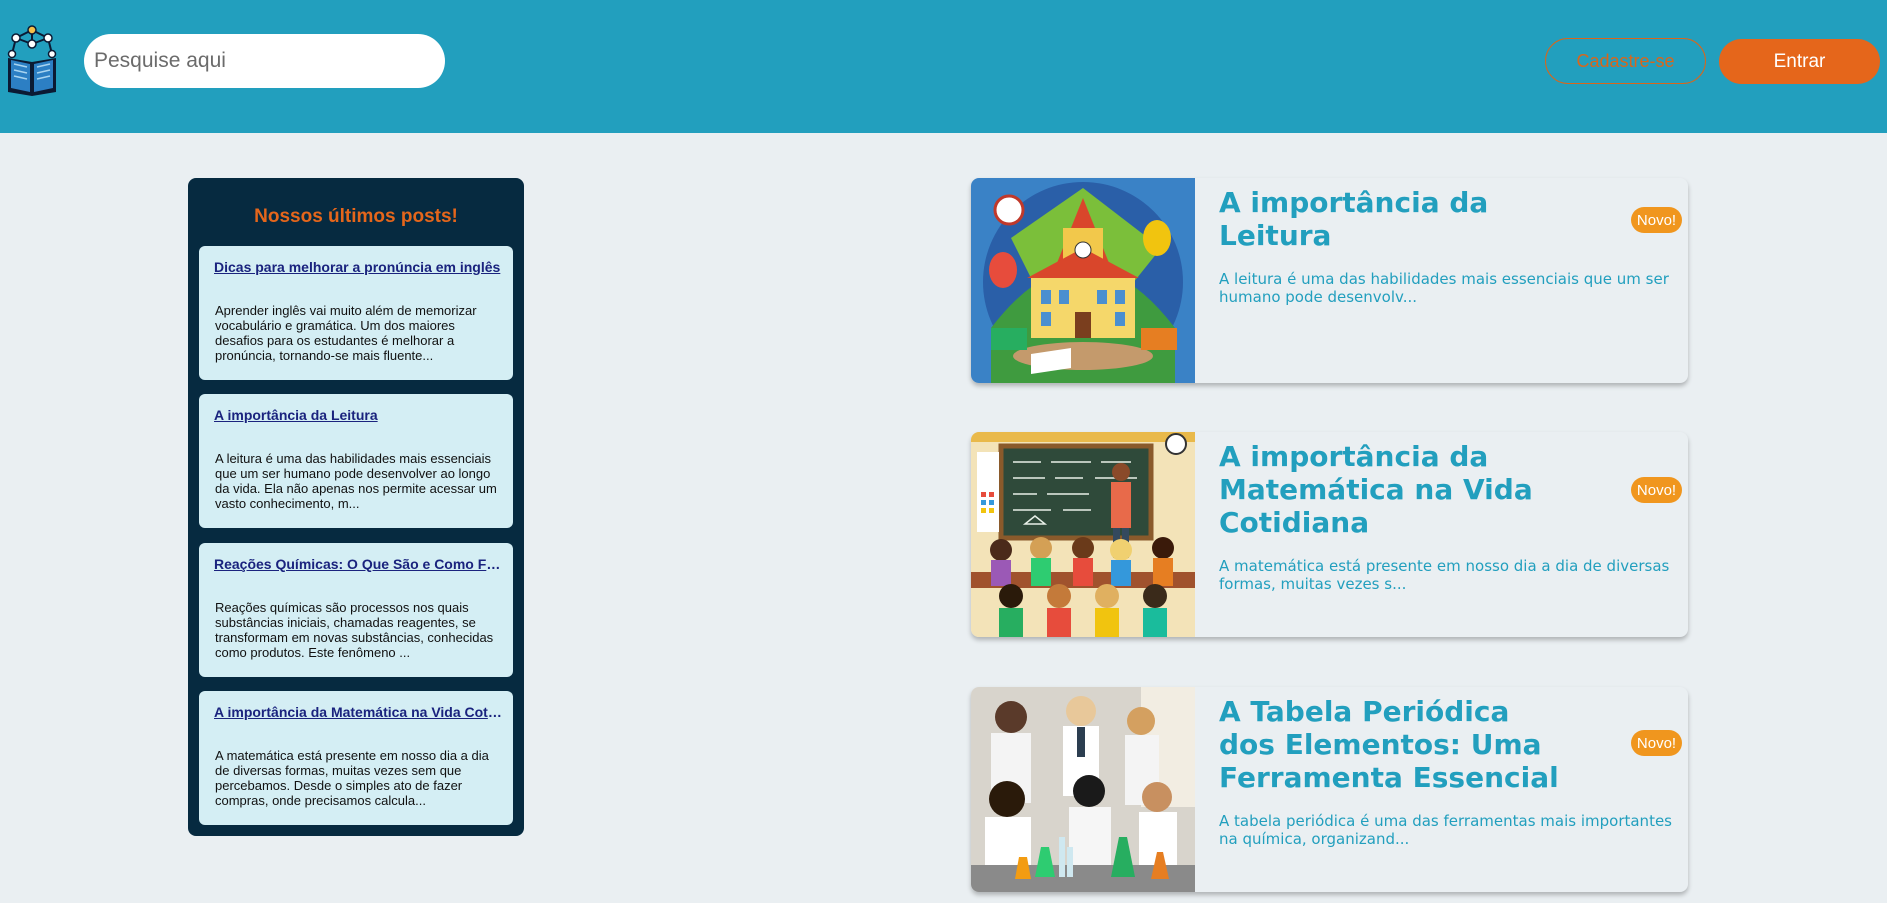 This screenshot has width=1887, height=903. Describe the element at coordinates (264, 61) in the screenshot. I see `search-input` at that location.